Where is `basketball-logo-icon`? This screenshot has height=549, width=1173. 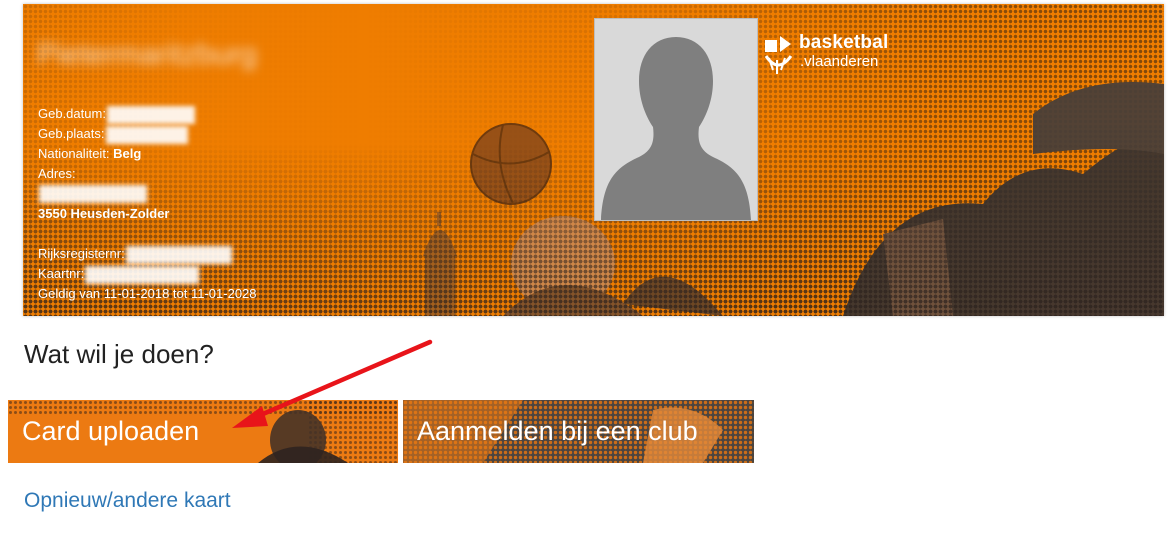
basketball-logo-icon is located at coordinates (778, 55).